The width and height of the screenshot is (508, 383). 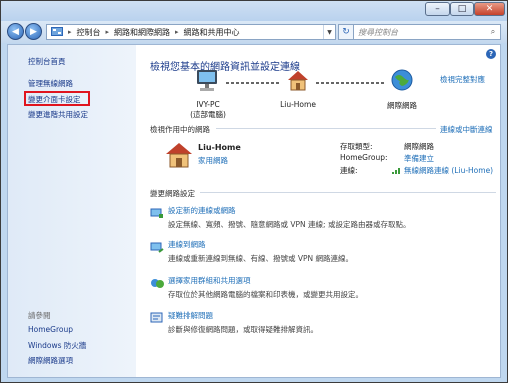 What do you see at coordinates (213, 160) in the screenshot?
I see `network-type-link: 家用網路` at bounding box center [213, 160].